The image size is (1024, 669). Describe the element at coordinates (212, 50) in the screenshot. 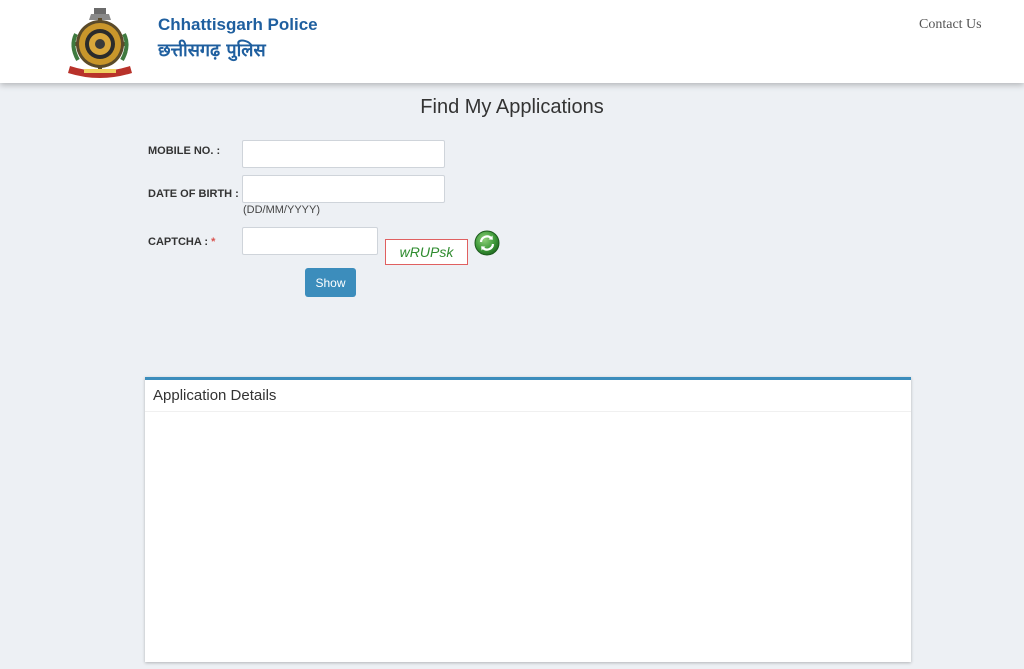

I see `brand-name-hindi: छत्तीसगढ़ पुलिस` at that location.